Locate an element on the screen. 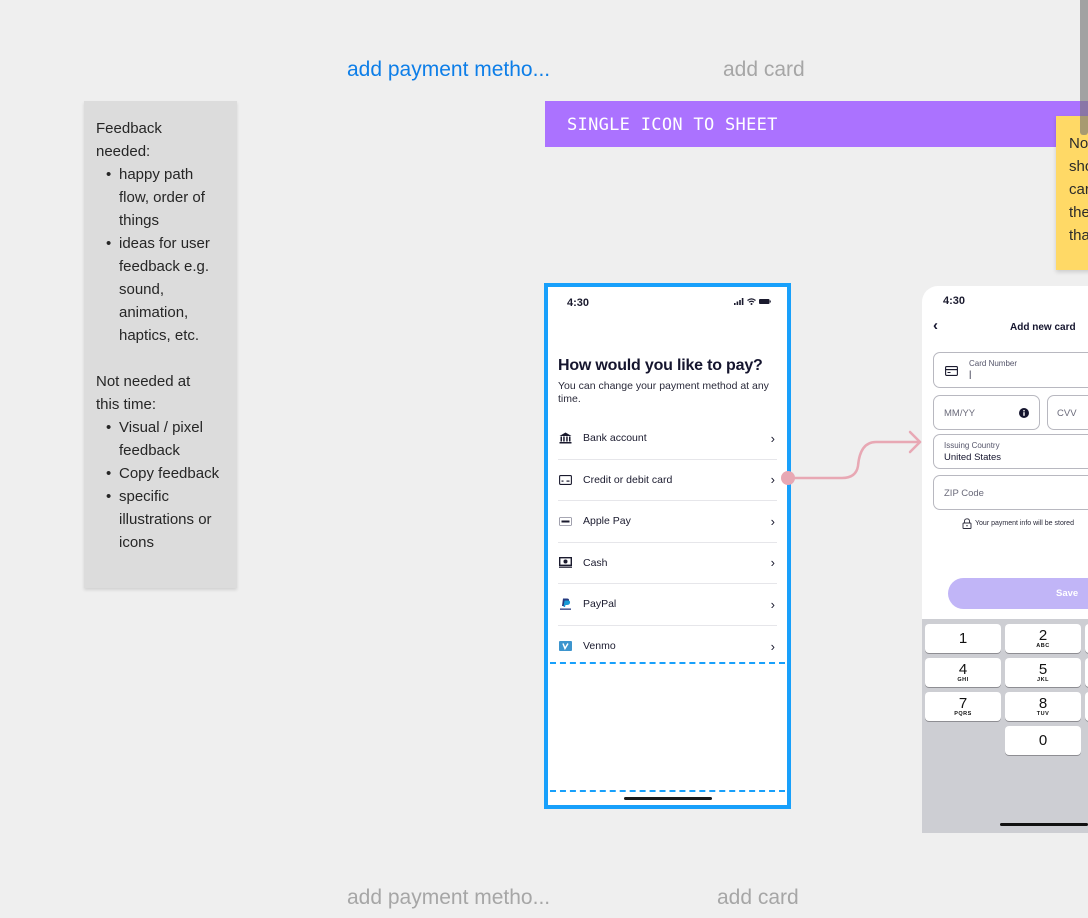 This screenshot has height=918, width=1088. sticky-line: car is located at coordinates (1078, 189).